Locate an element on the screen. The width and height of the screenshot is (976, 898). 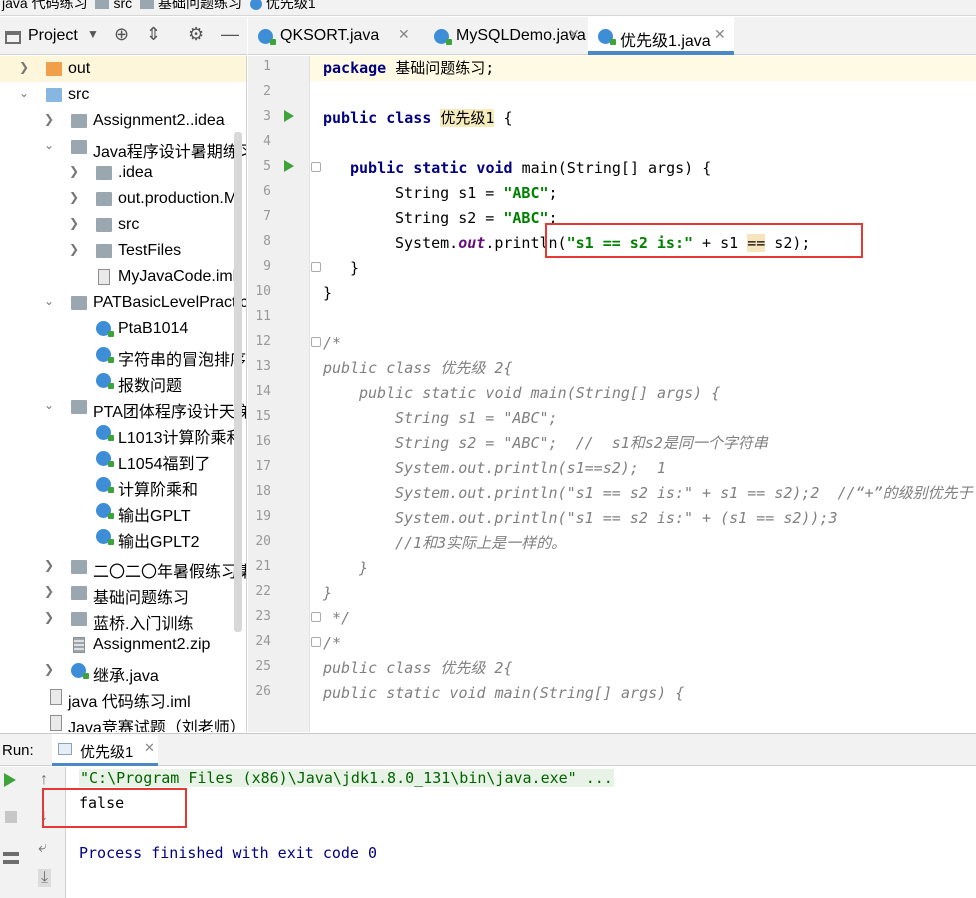
hide-icon: — is located at coordinates (230, 34).